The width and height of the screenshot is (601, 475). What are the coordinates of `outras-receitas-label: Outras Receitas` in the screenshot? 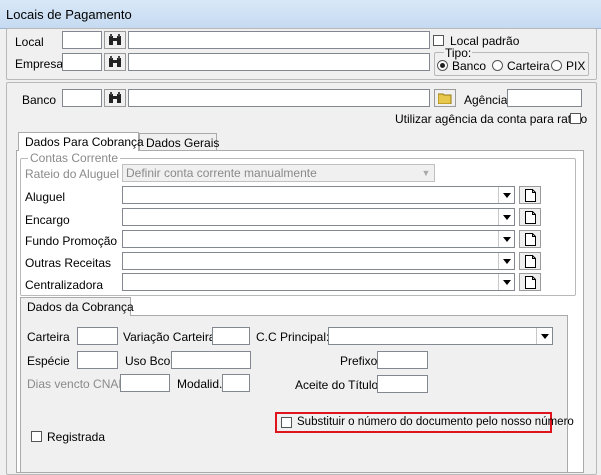 It's located at (68, 263).